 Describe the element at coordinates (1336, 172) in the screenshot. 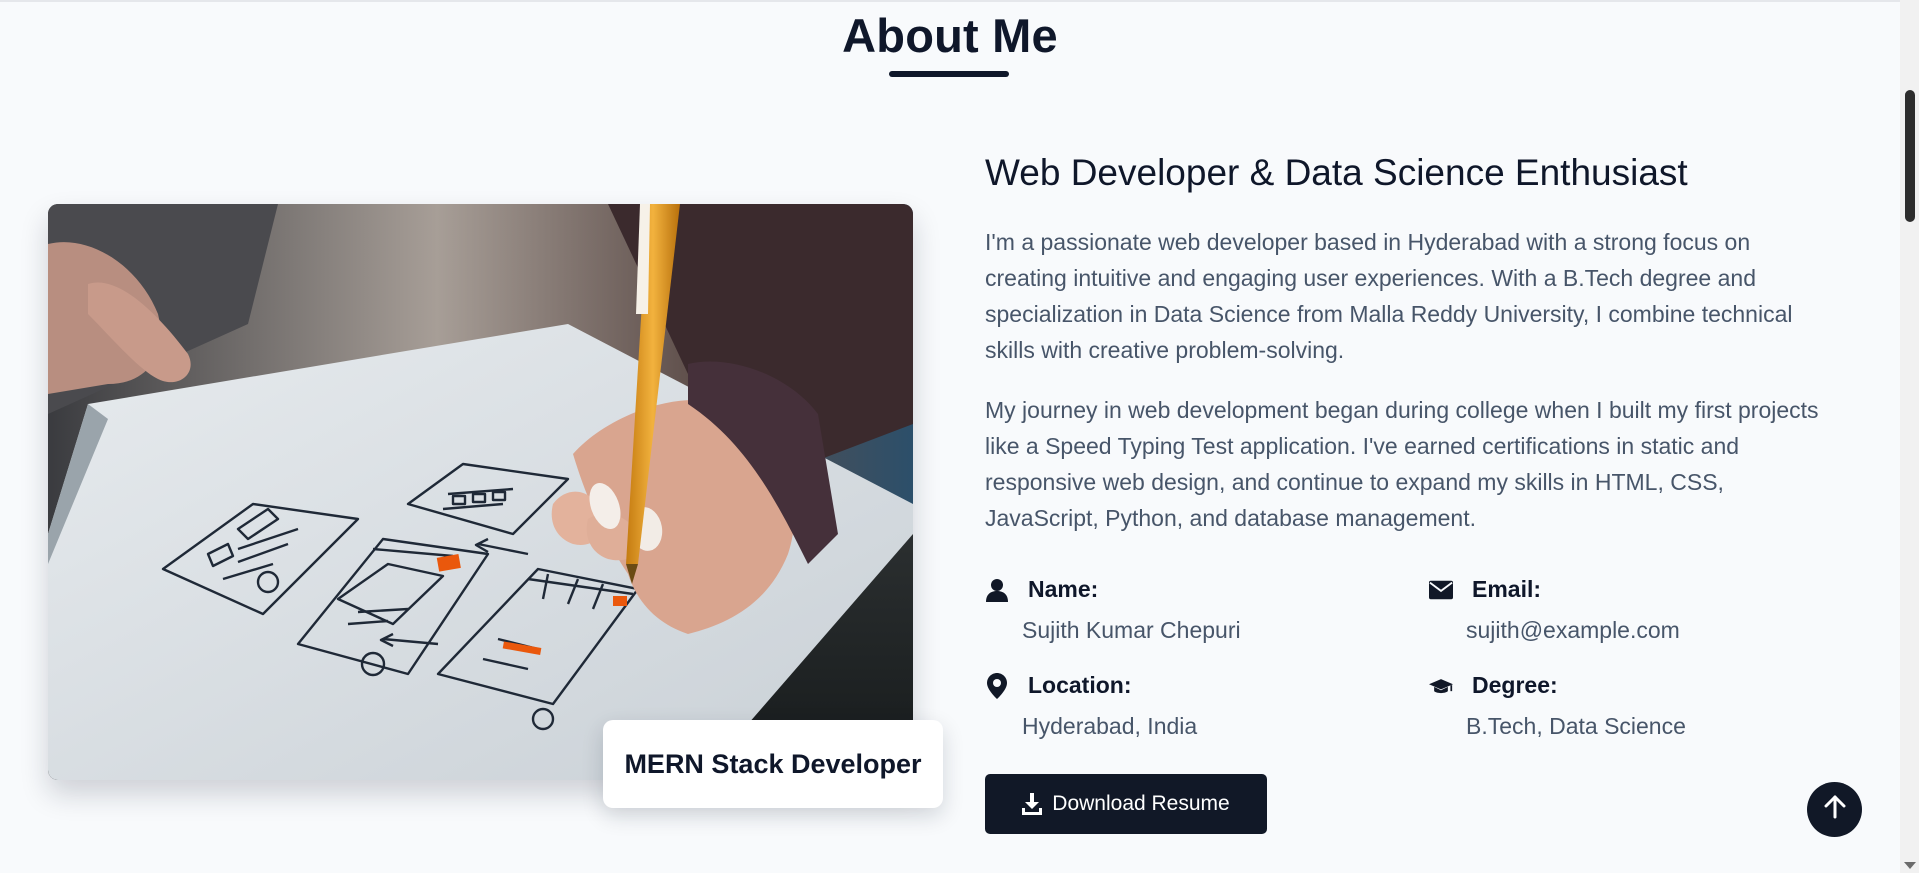

I see `about-heading: Web Developer & Data Science Enthusiast` at that location.